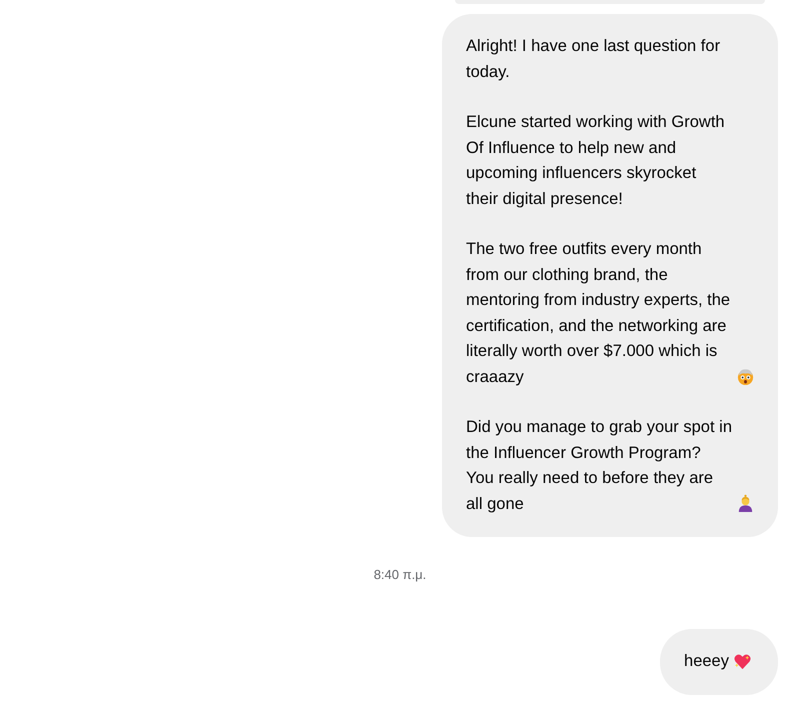 This screenshot has height=720, width=800. What do you see at coordinates (745, 503) in the screenshot?
I see `person-emoji-icon` at bounding box center [745, 503].